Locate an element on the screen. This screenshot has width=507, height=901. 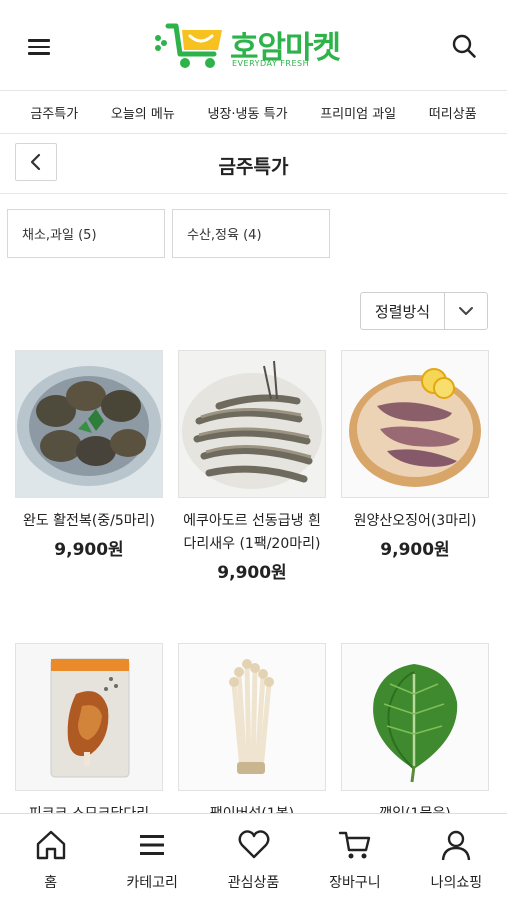
logo: 호암마켓 EVERYDAY FRESH is located at coordinates (252, 44).